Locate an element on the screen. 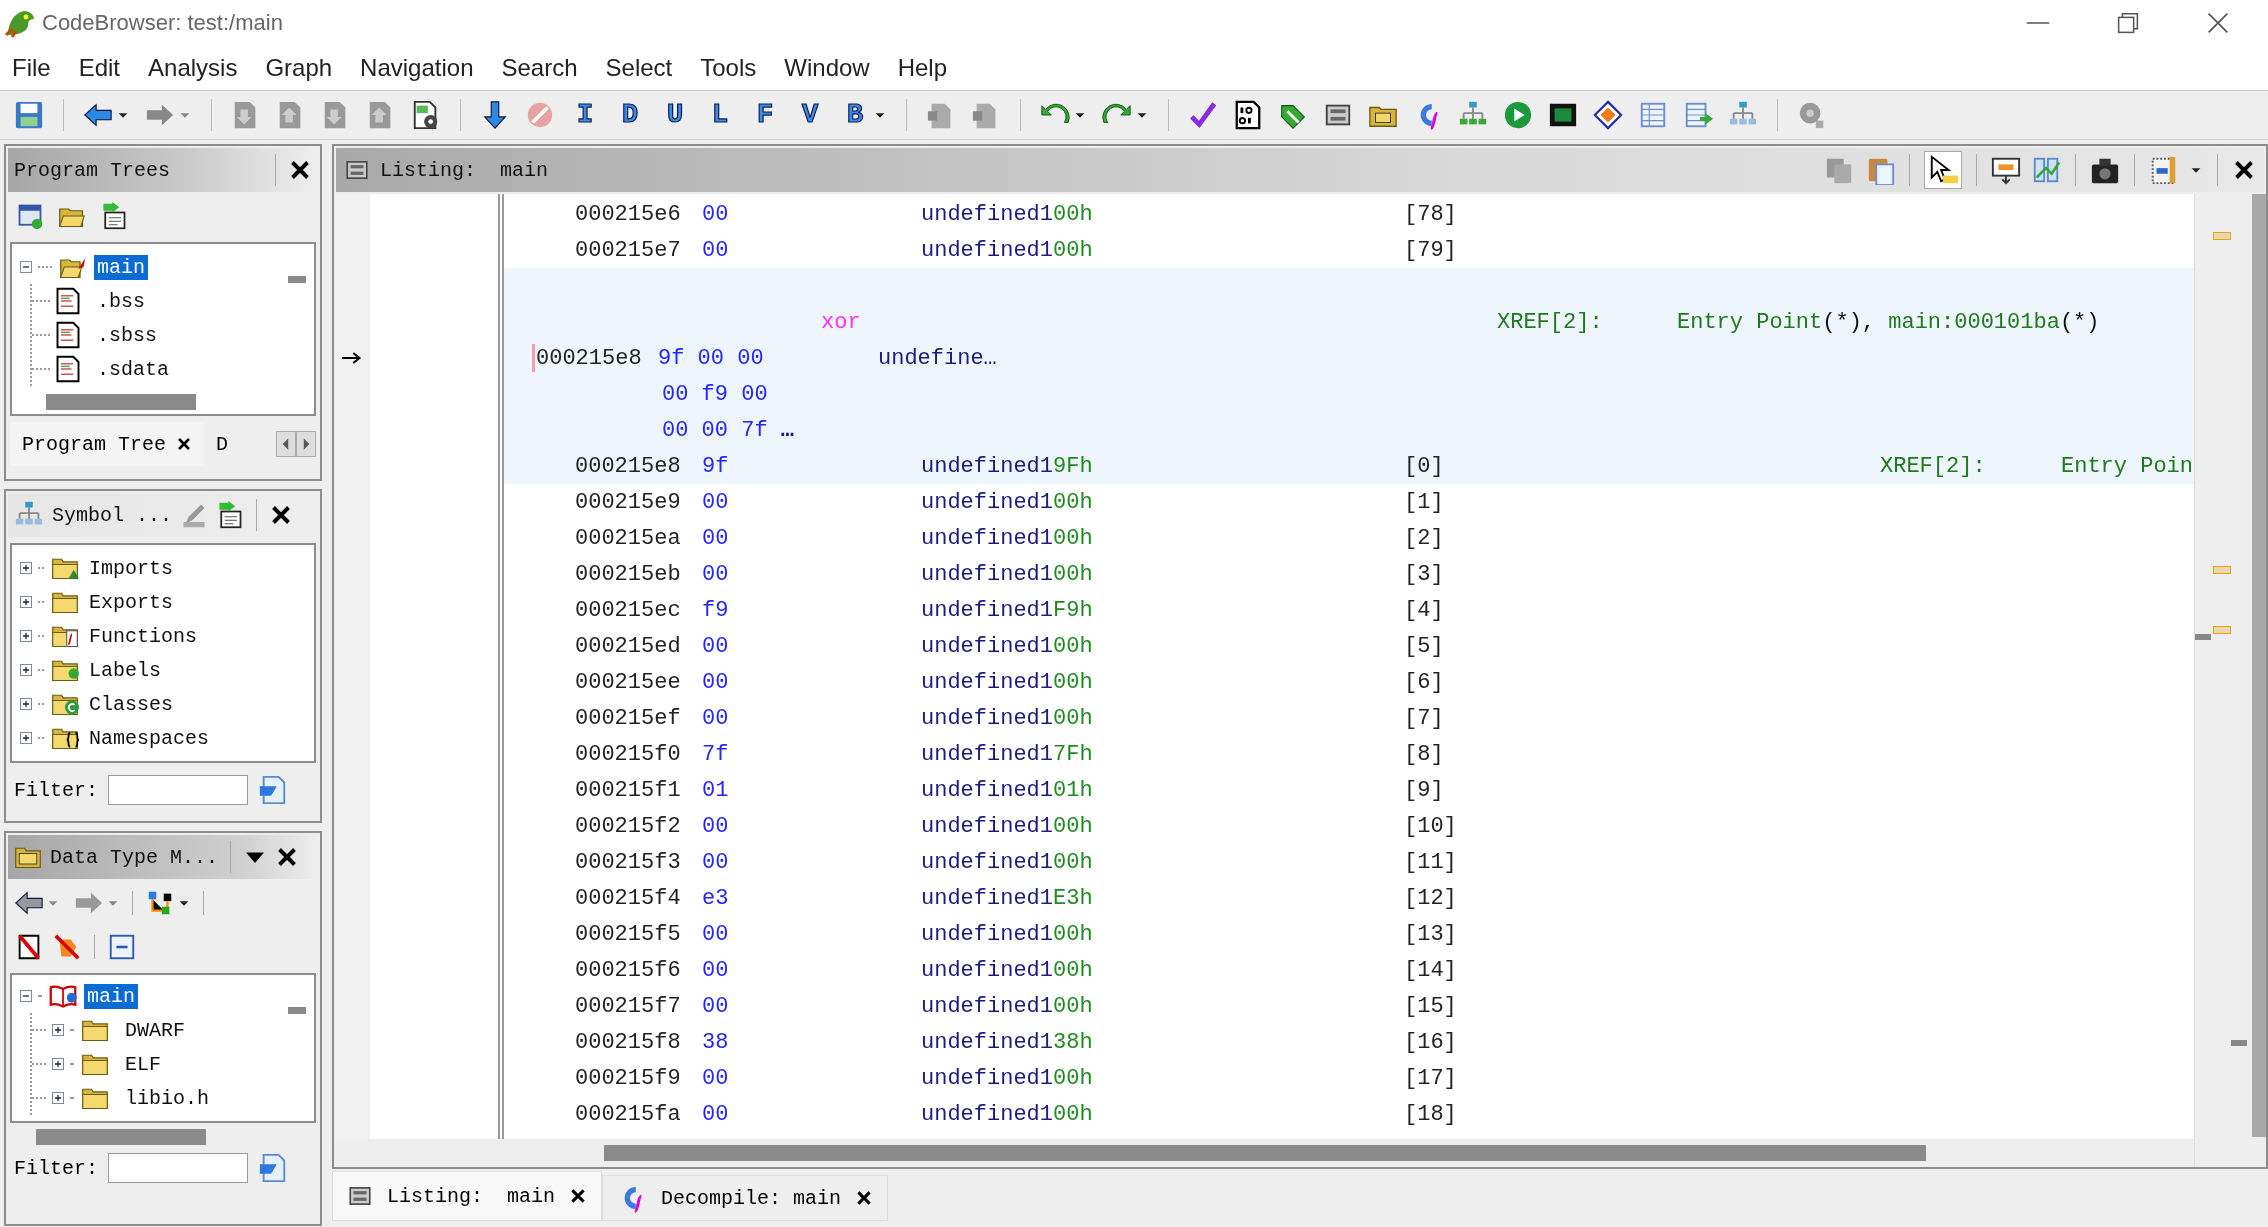 Image resolution: width=2268 pixels, height=1227 pixels. menu-item: Window is located at coordinates (827, 67).